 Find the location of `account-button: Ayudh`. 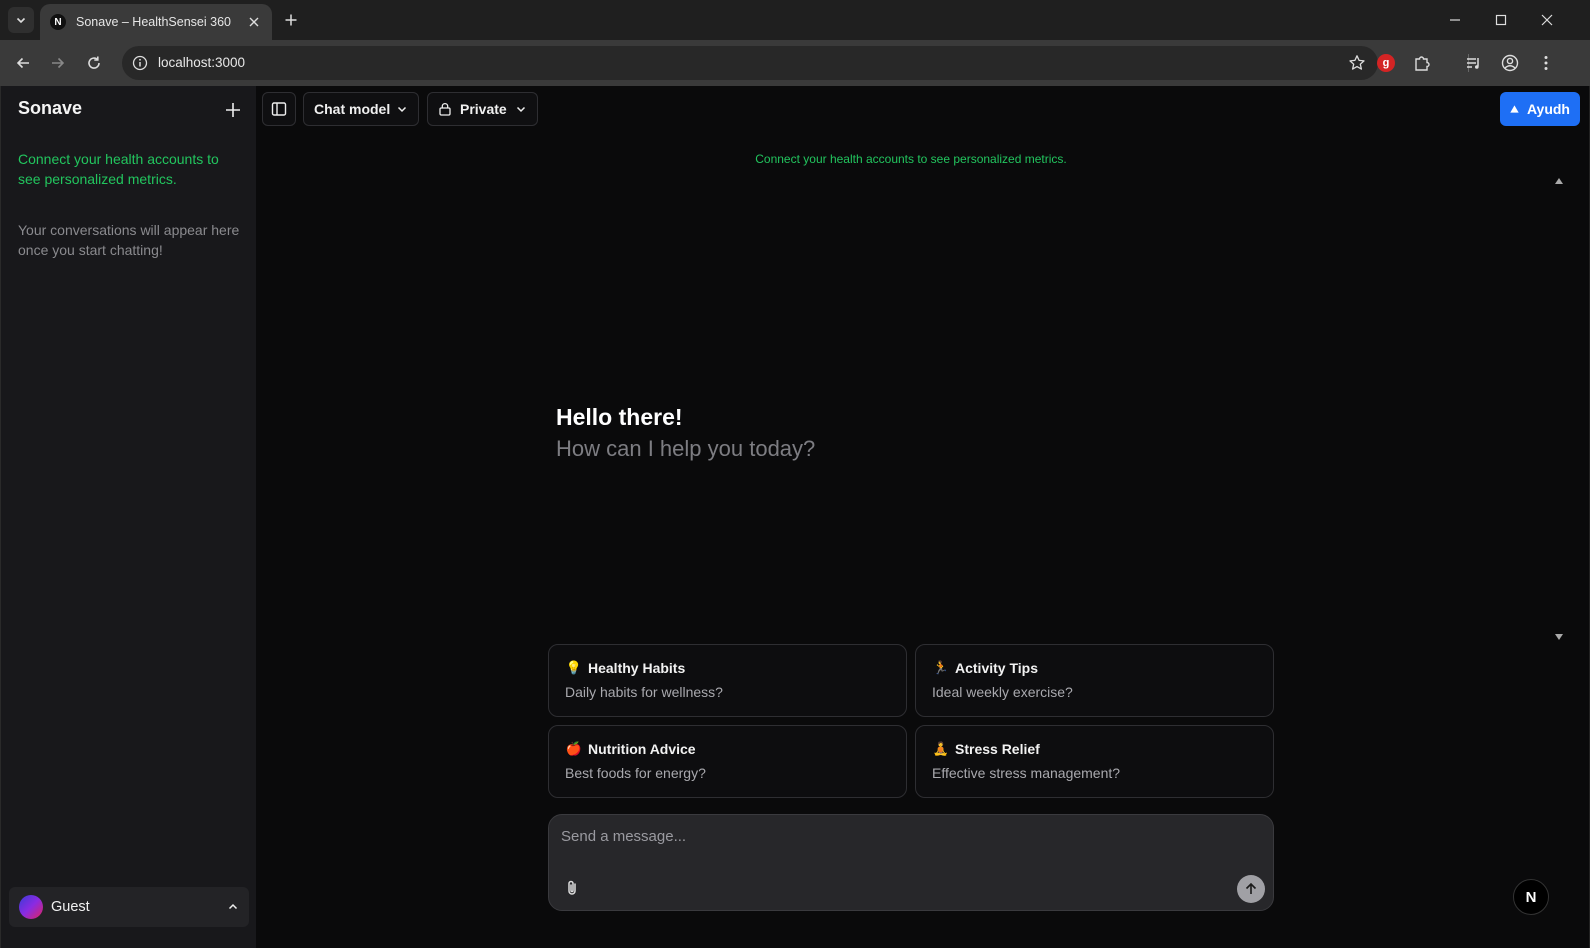

account-button: Ayudh is located at coordinates (1540, 109).